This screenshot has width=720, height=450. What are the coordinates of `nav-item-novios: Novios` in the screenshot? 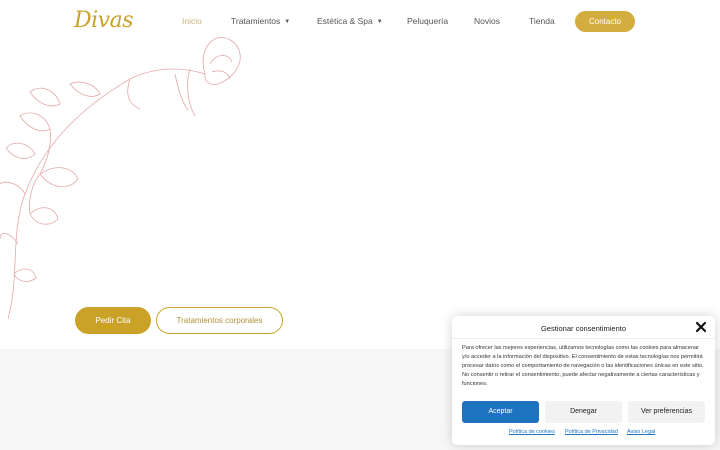 It's located at (487, 21).